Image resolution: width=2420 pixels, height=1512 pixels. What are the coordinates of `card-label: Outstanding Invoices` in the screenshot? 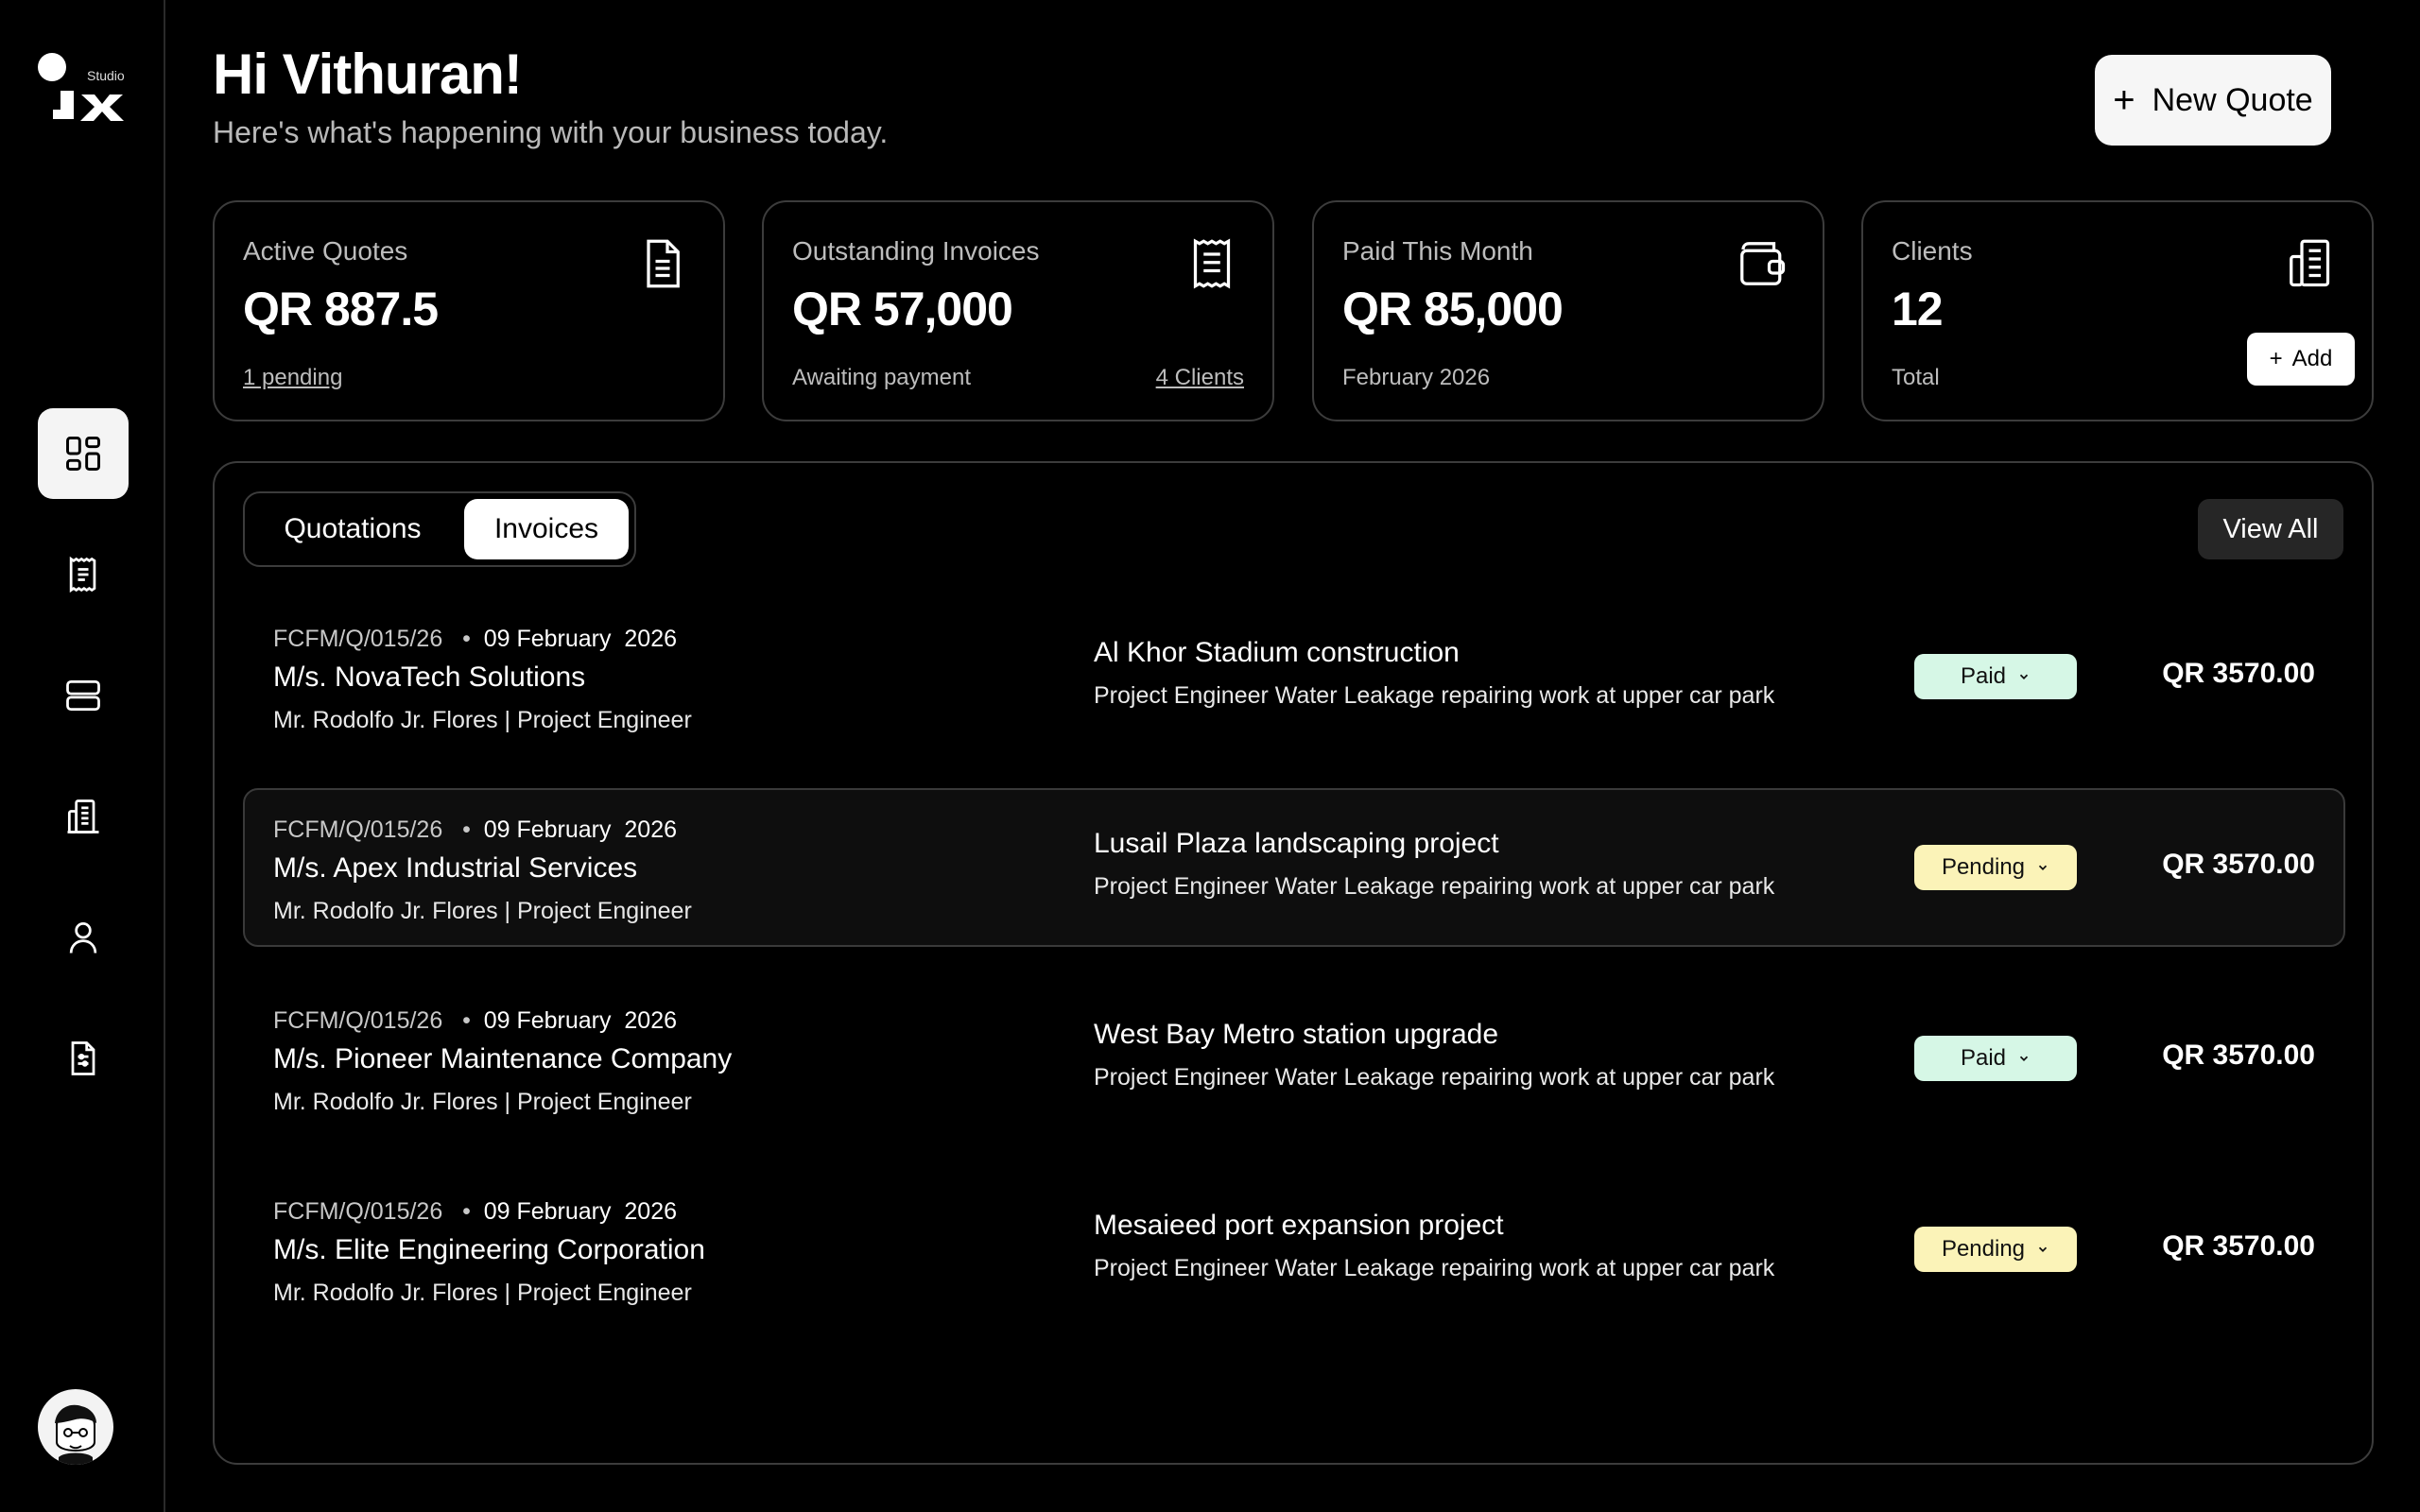 It's located at (916, 251).